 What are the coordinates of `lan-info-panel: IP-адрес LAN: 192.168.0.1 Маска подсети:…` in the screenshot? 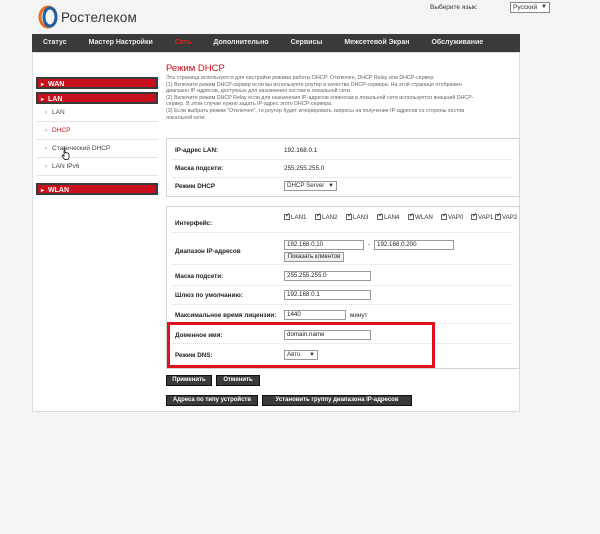 It's located at (343, 167).